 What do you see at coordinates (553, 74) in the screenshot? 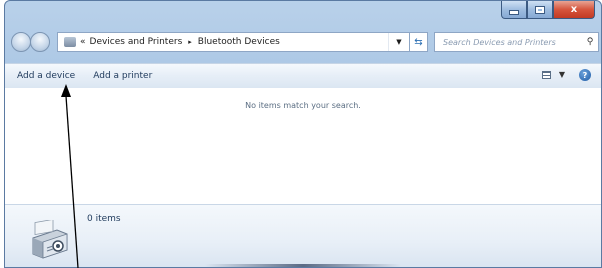
I see `view-options-button: ▼` at bounding box center [553, 74].